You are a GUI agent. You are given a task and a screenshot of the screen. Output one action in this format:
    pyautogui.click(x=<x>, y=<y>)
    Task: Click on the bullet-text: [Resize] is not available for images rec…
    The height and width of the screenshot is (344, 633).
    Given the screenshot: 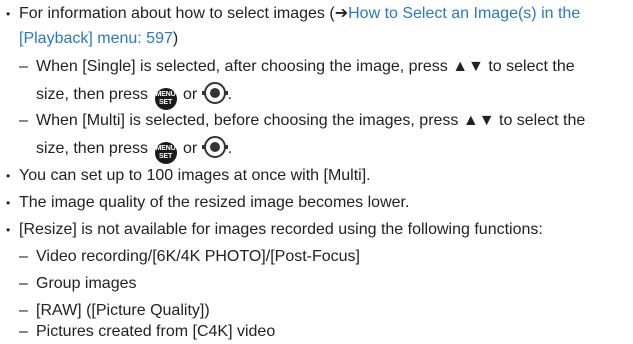 What is the action you would take?
    pyautogui.click(x=281, y=229)
    